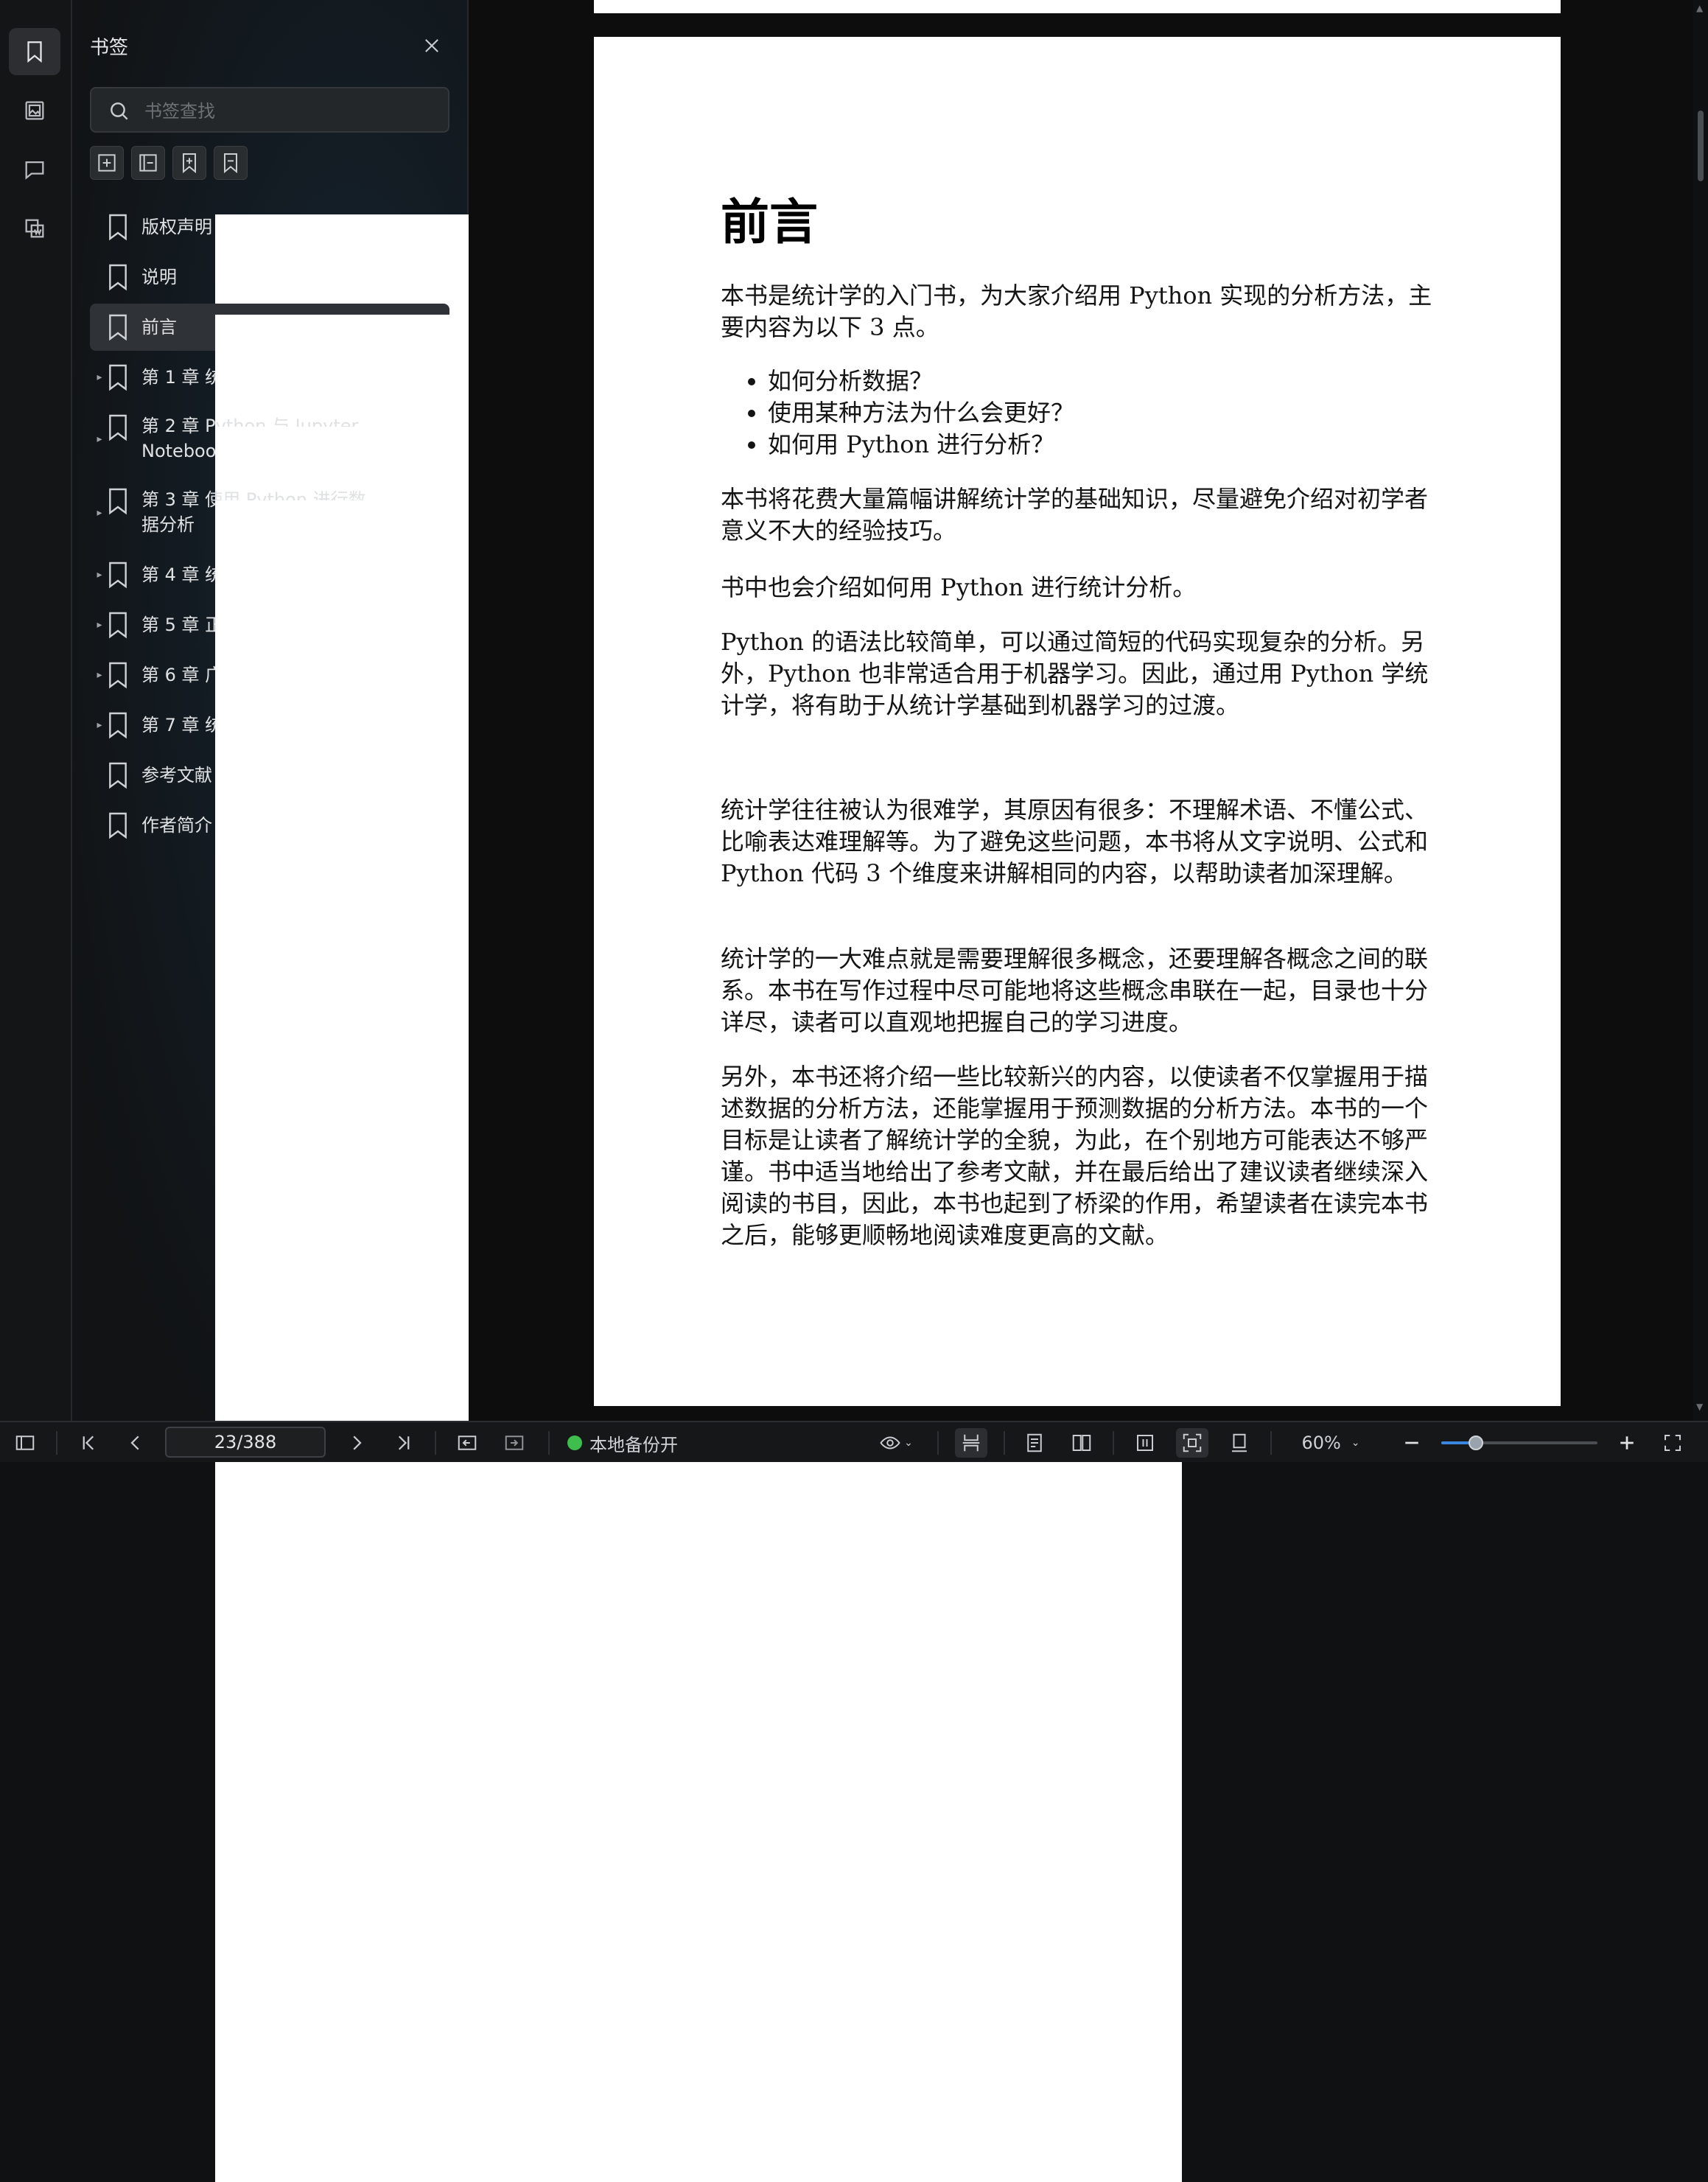  What do you see at coordinates (1673, 1443) in the screenshot?
I see `fullscreen-button` at bounding box center [1673, 1443].